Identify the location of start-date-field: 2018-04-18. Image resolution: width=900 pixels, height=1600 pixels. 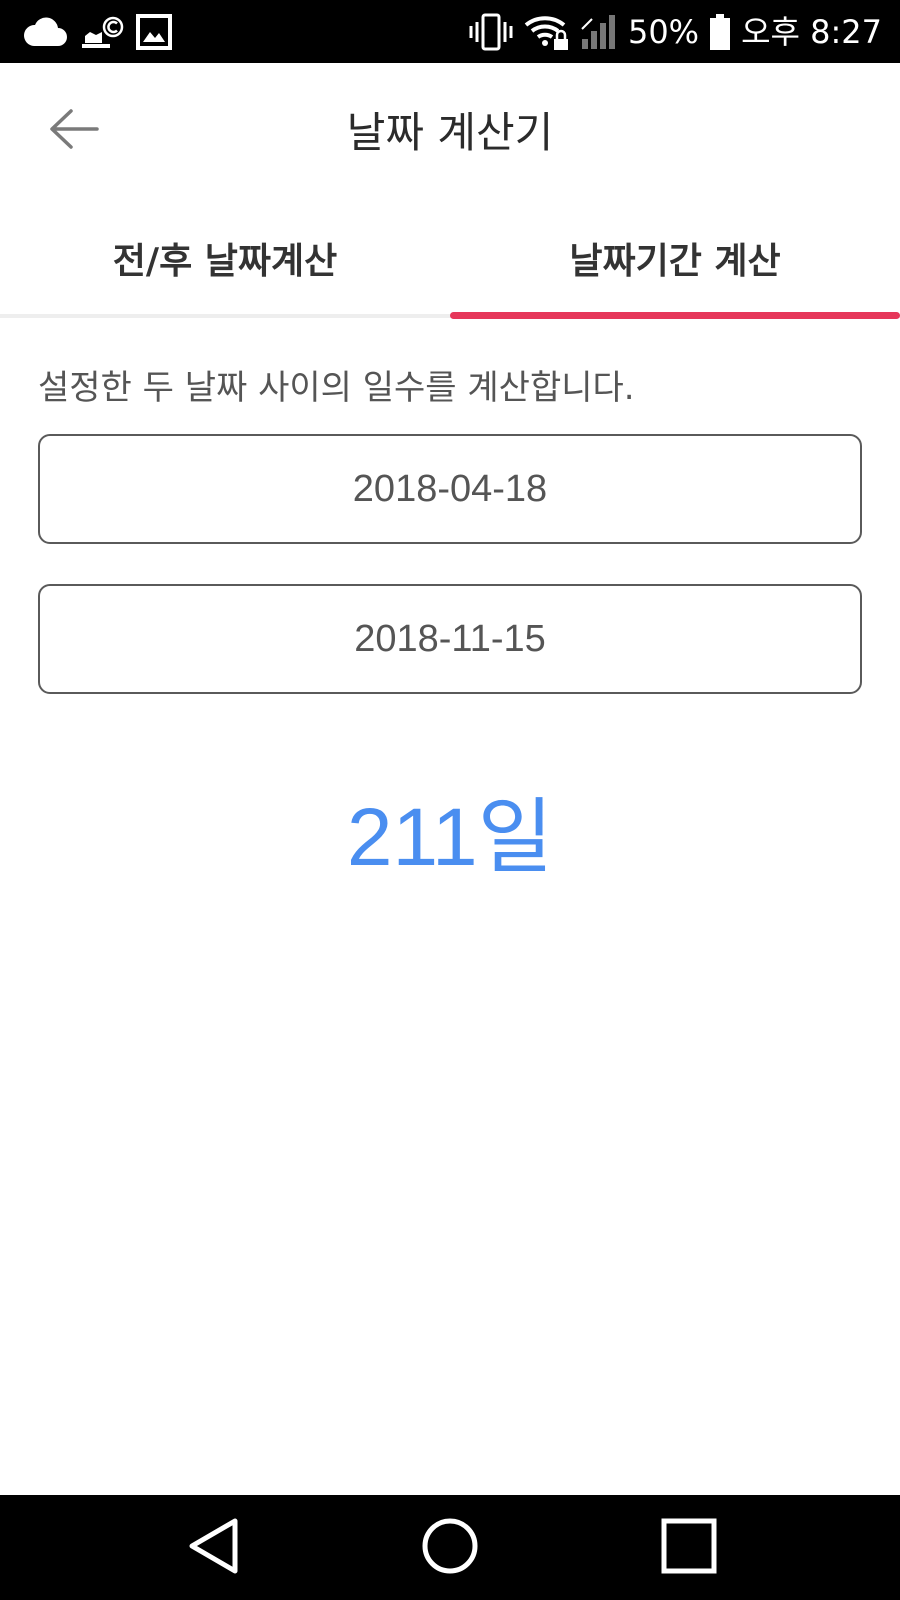
(450, 489).